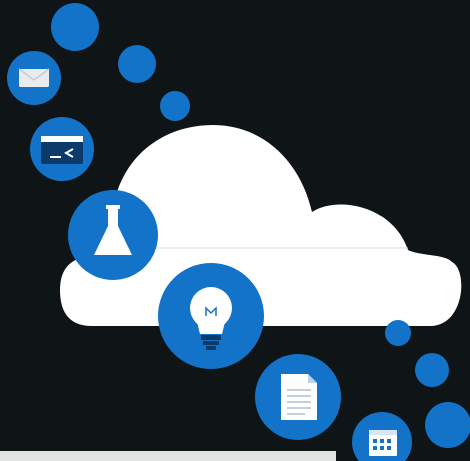 This screenshot has height=461, width=470. I want to click on lab-flask-icon, so click(113, 235).